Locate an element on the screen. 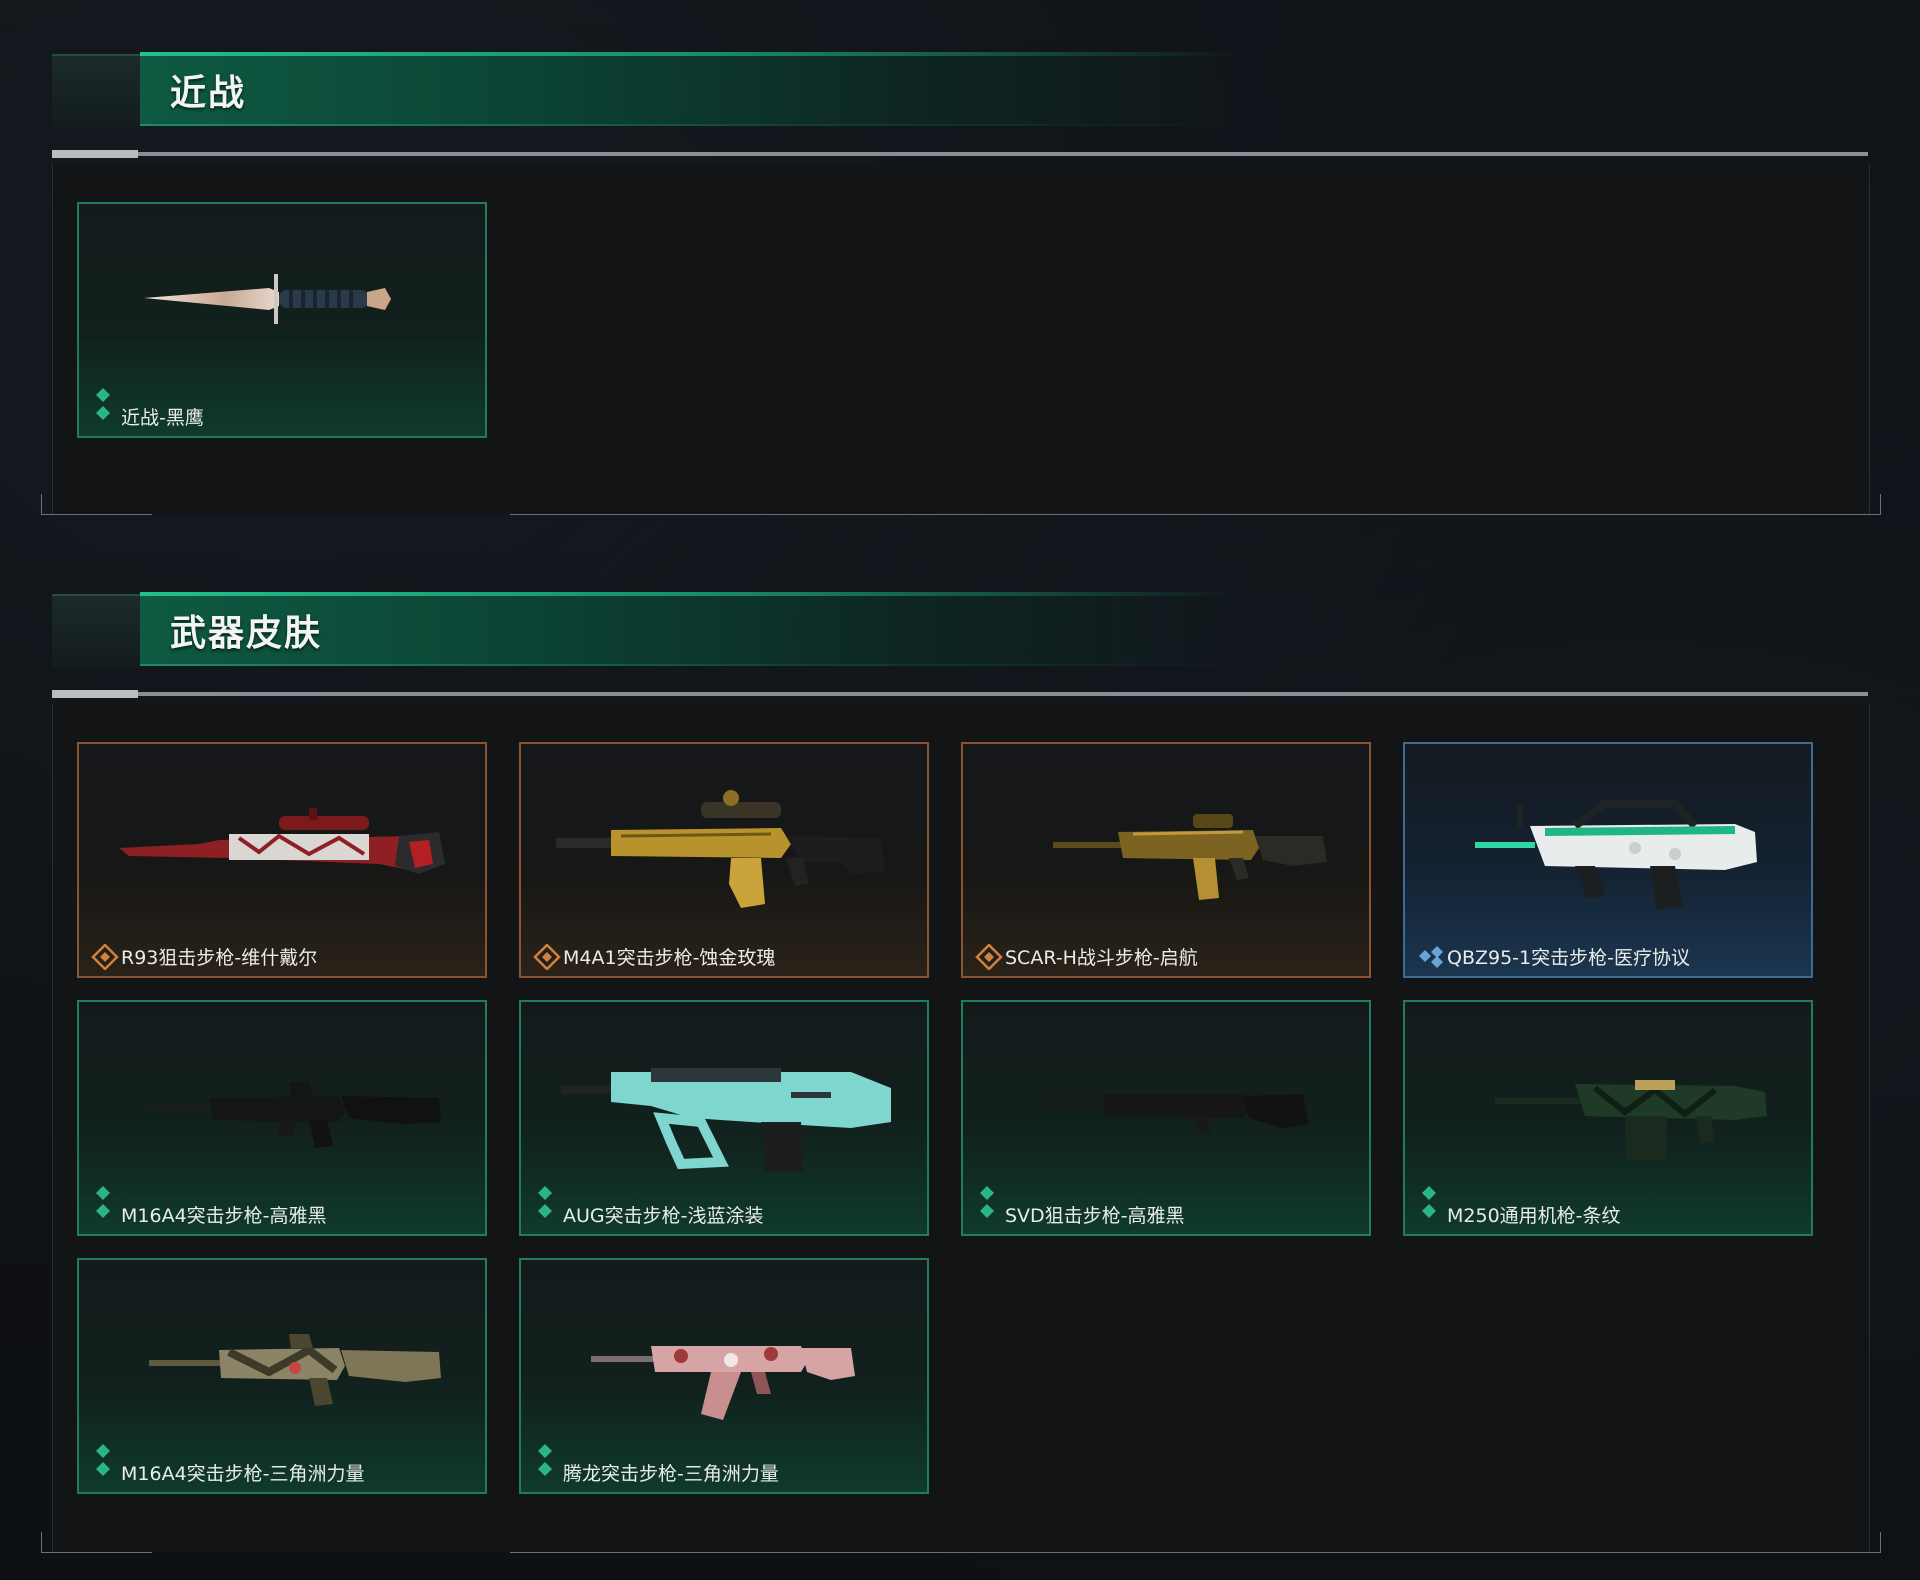 This screenshot has height=1580, width=1920. section-header-melee: 近战 is located at coordinates (960, 91).